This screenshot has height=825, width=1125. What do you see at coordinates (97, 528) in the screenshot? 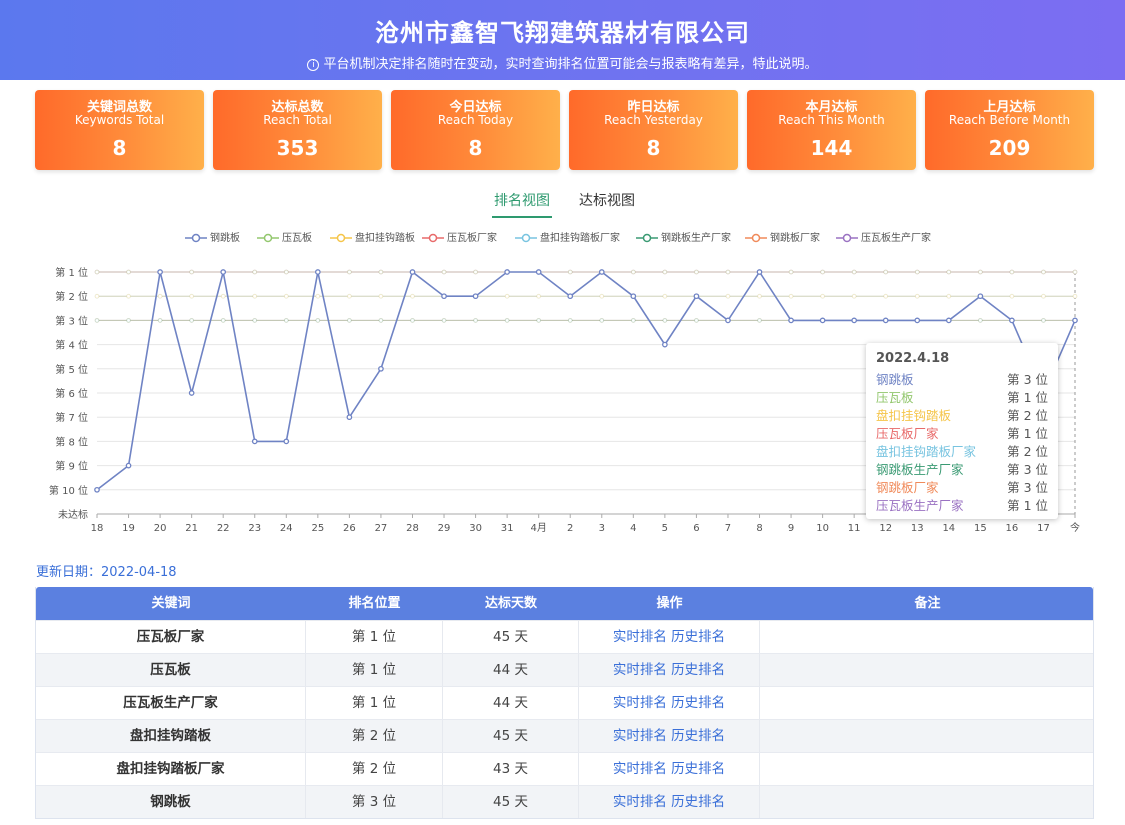
I see `x-tick-label: 18` at bounding box center [97, 528].